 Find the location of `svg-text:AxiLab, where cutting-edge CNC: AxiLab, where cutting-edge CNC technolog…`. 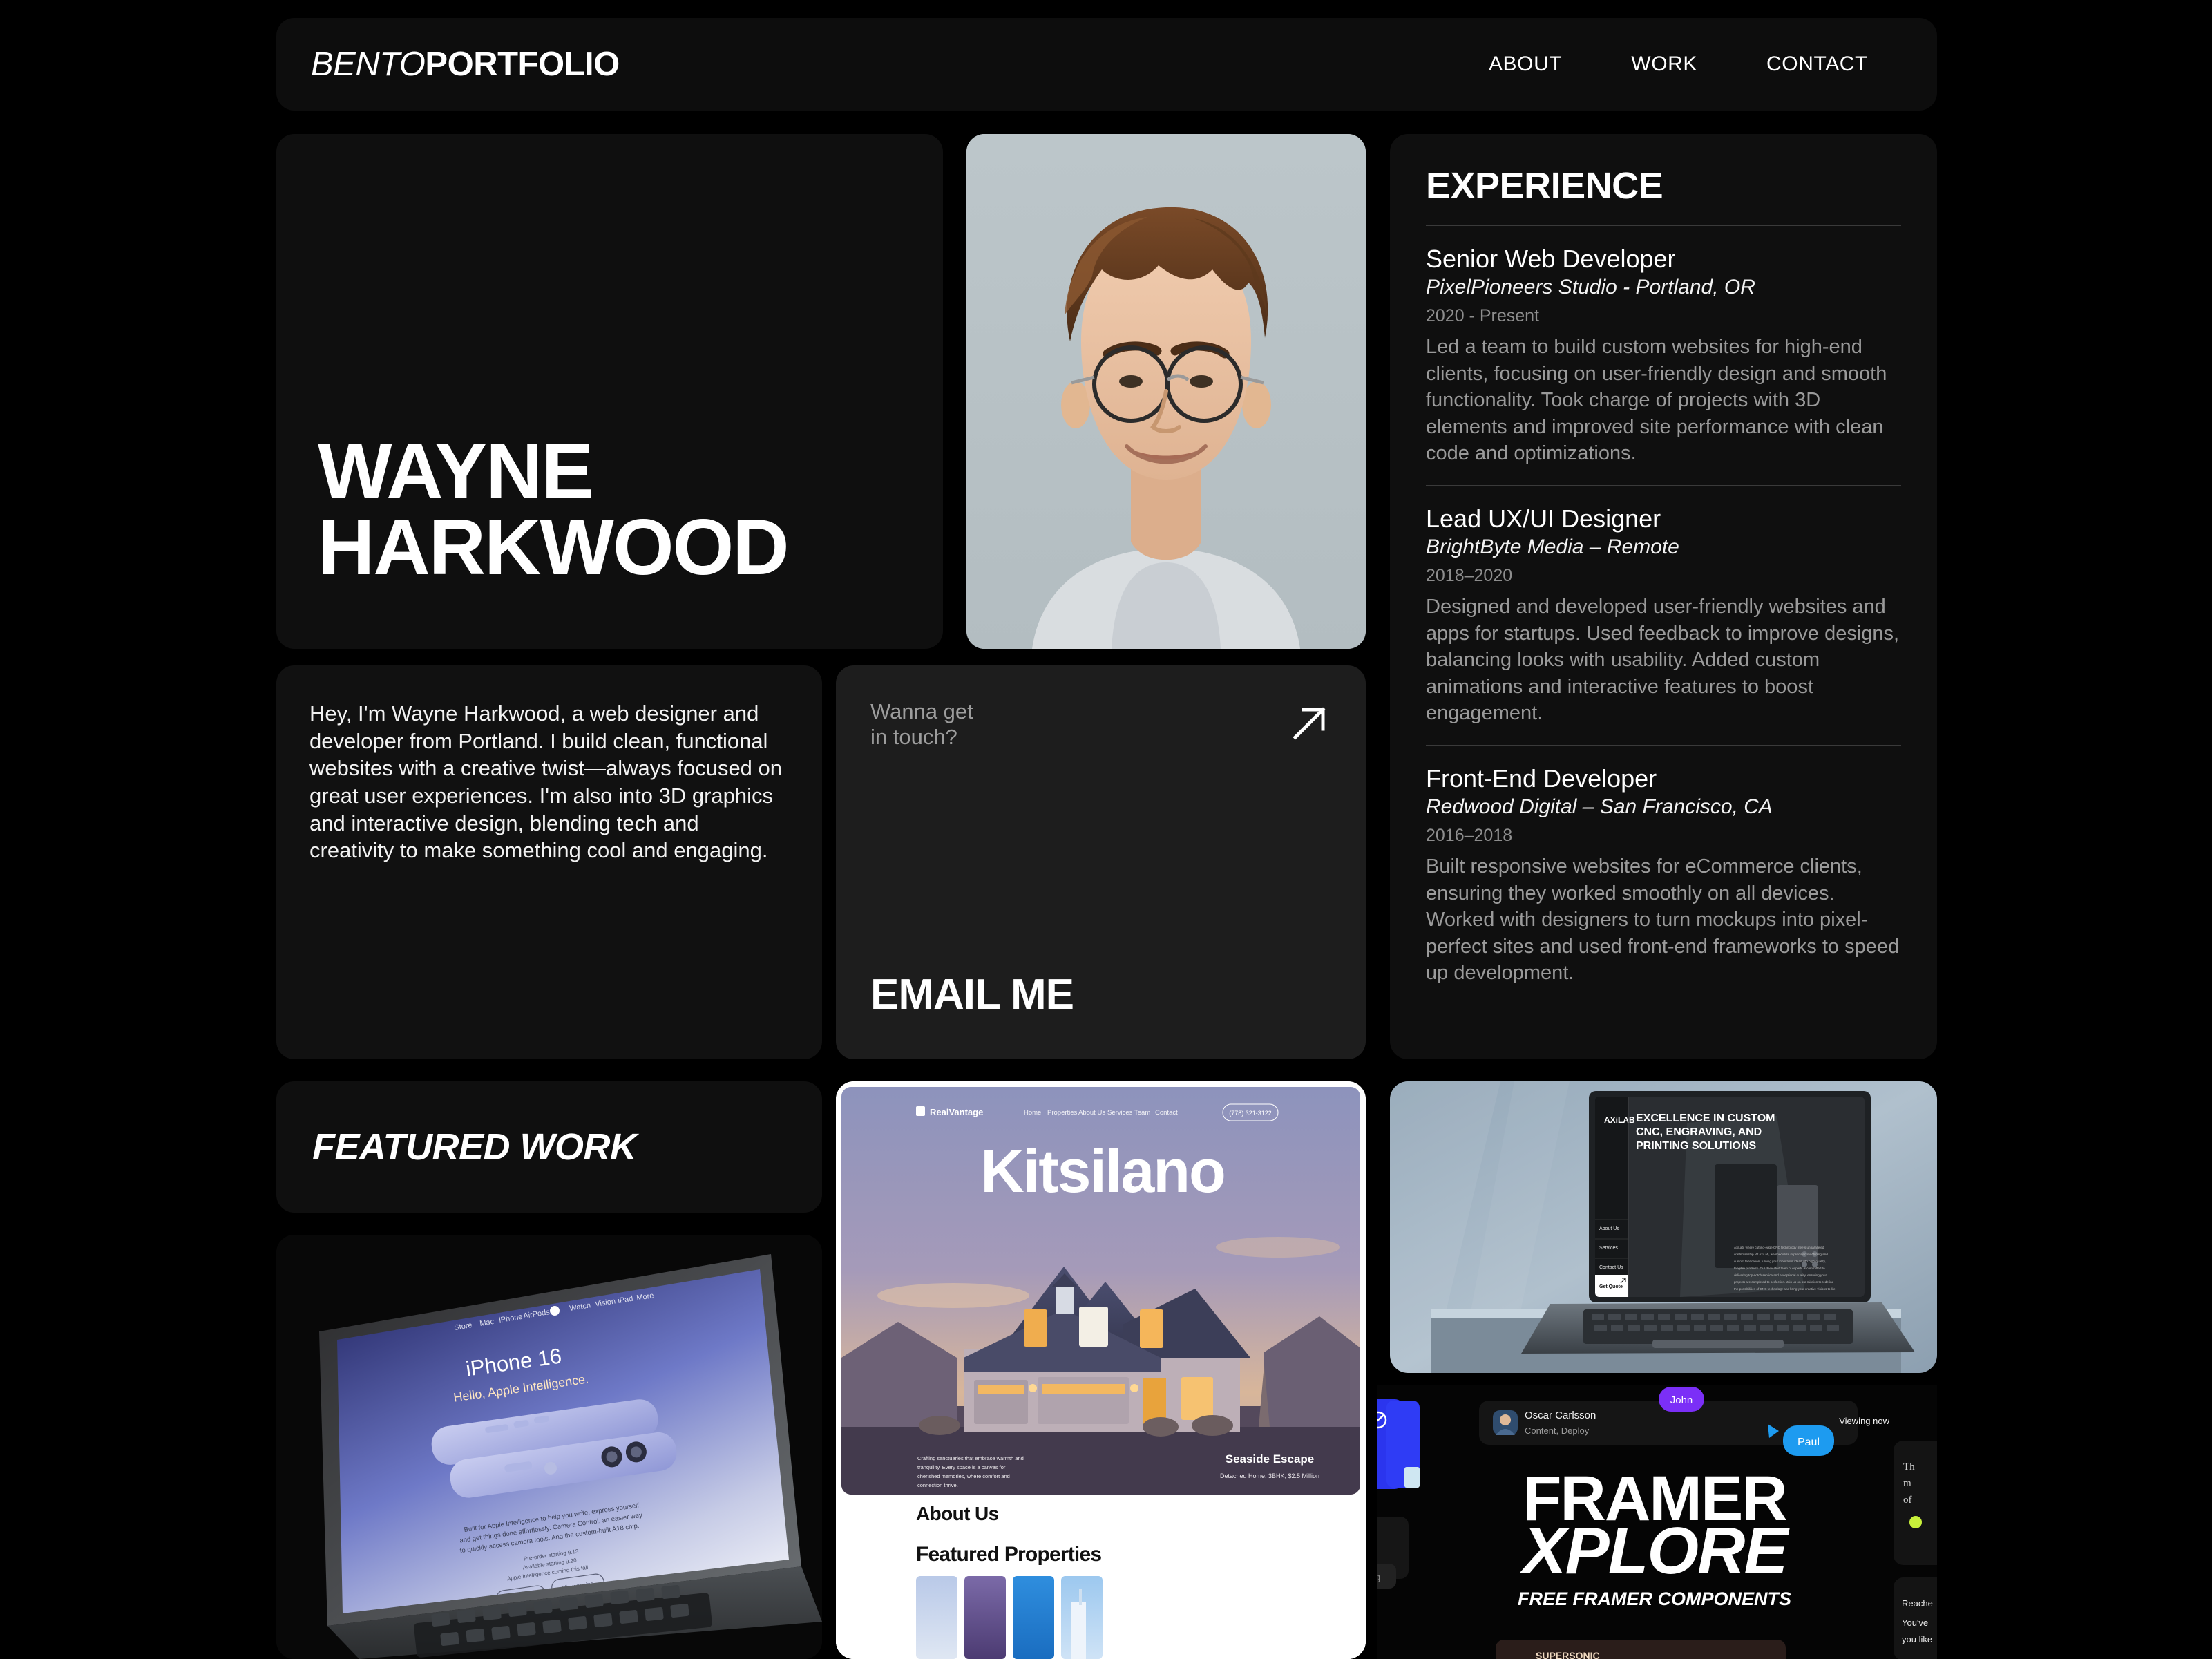

svg-text:AxiLab, where cutting-edge CNC: AxiLab, where cutting-edge CNC technolog… is located at coordinates (1779, 1248).